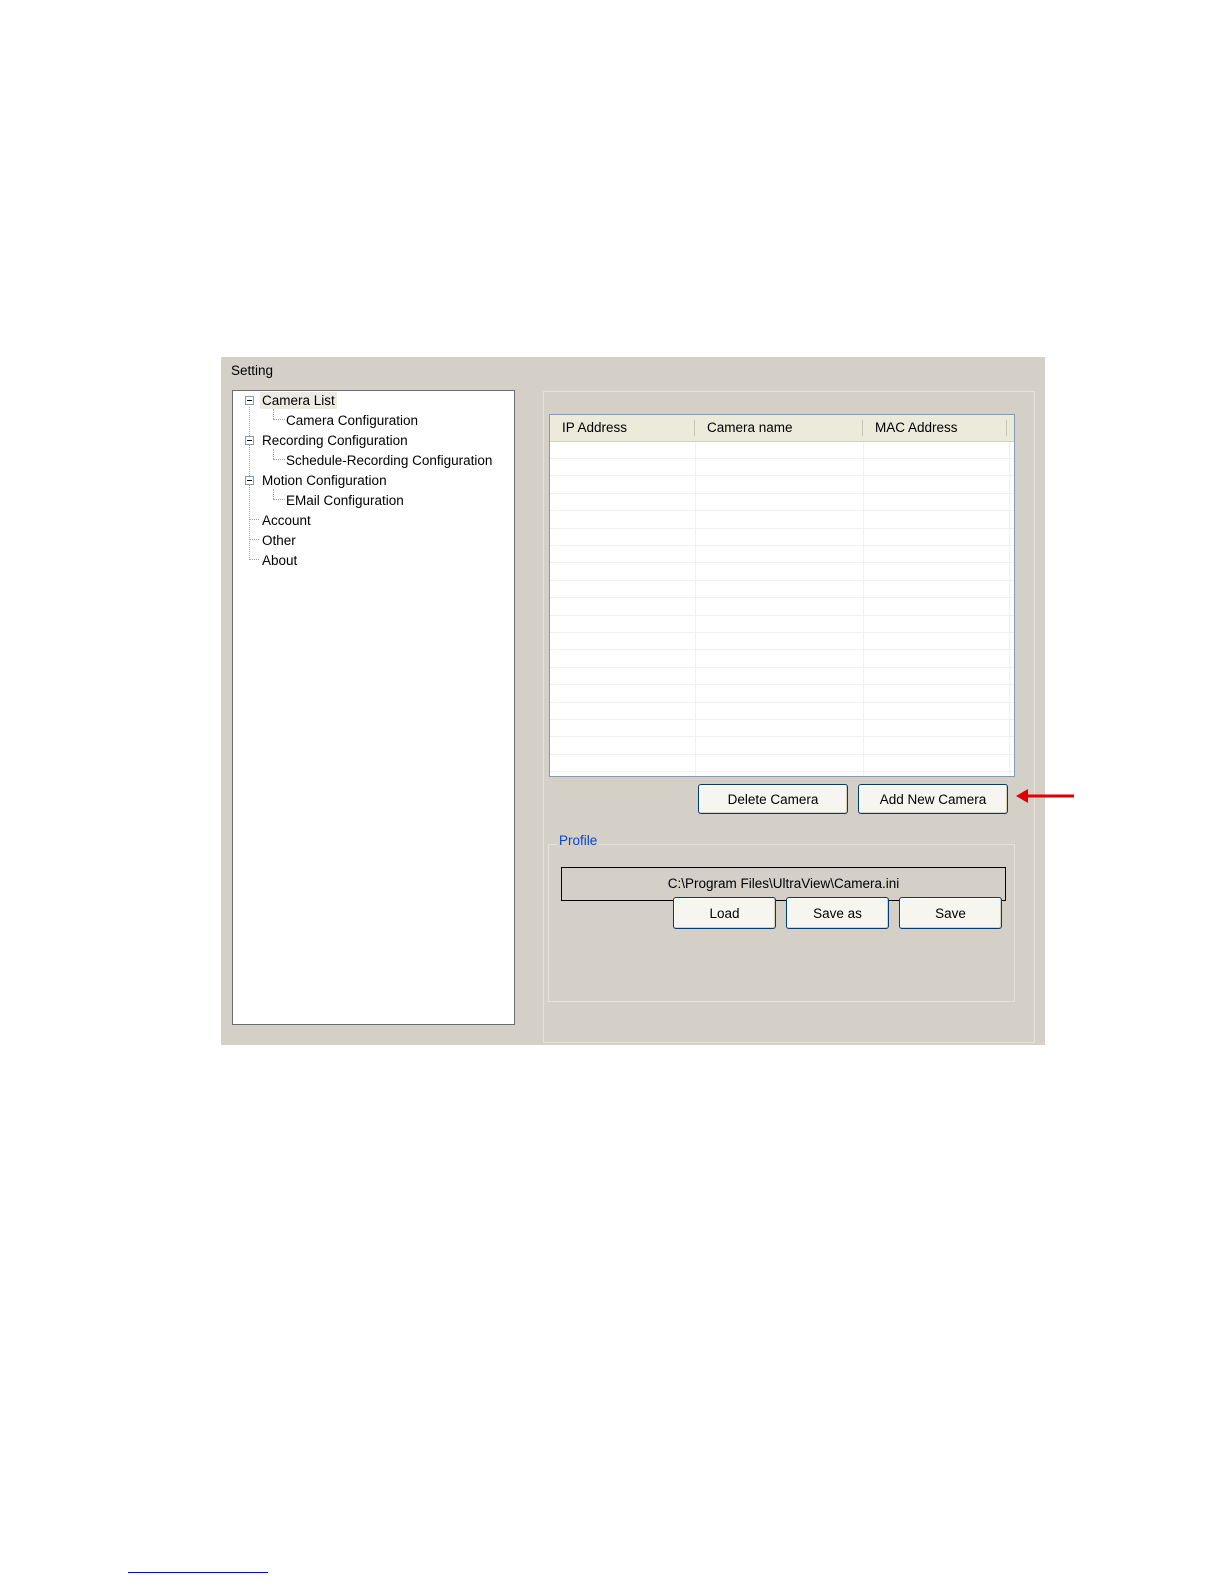  What do you see at coordinates (622, 428) in the screenshot?
I see `column-header-ip-address: IP Address` at bounding box center [622, 428].